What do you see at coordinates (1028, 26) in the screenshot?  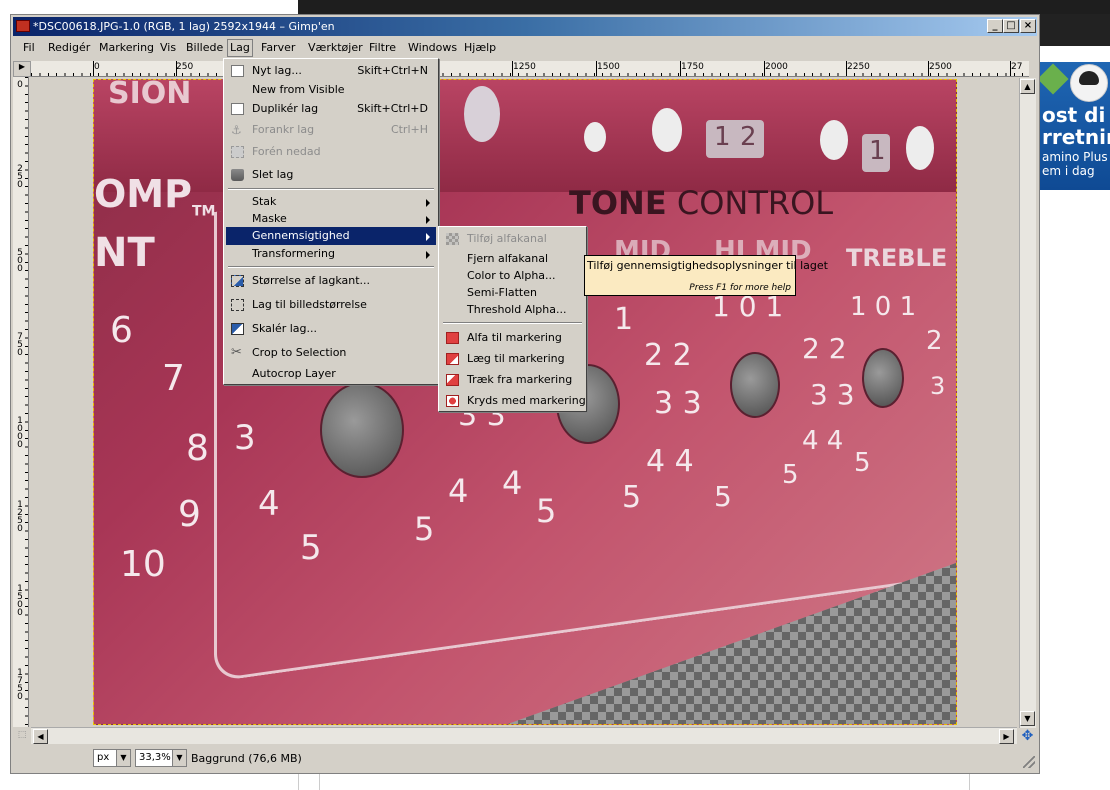 I see `close-button: ×` at bounding box center [1028, 26].